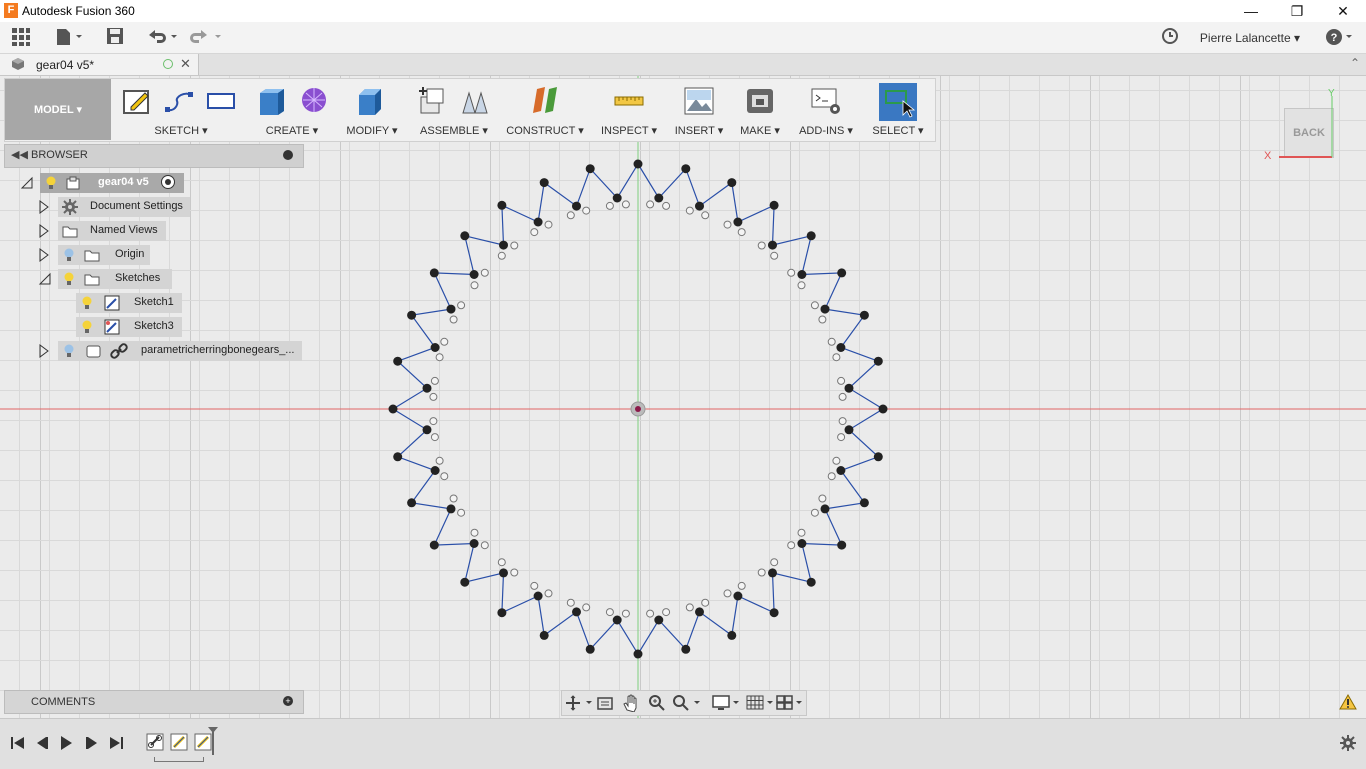  Describe the element at coordinates (1251, 11) in the screenshot. I see `minimize-button: —` at that location.